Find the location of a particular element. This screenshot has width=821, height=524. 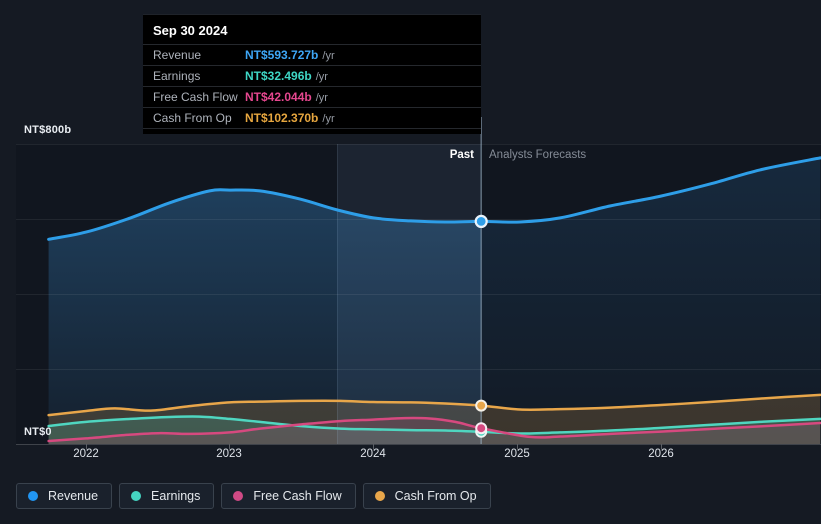

tooltip-label: Revenue is located at coordinates (177, 55).